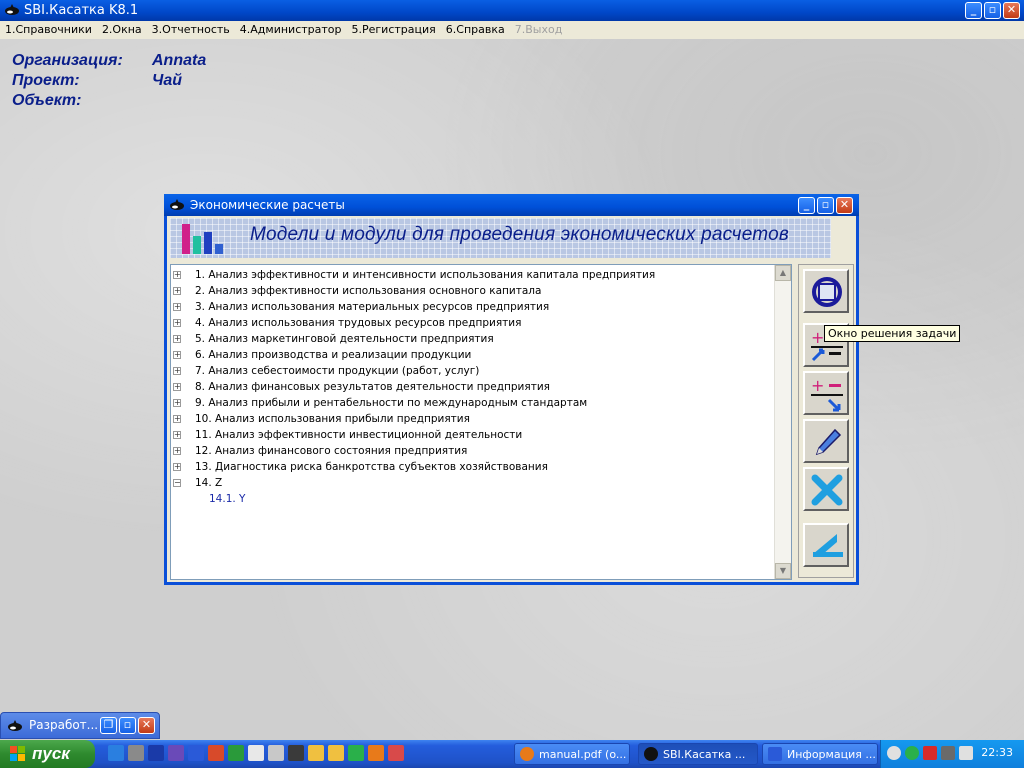  What do you see at coordinates (81, 10) in the screenshot?
I see `main-window-title: SBI.Касатка K8.1` at bounding box center [81, 10].